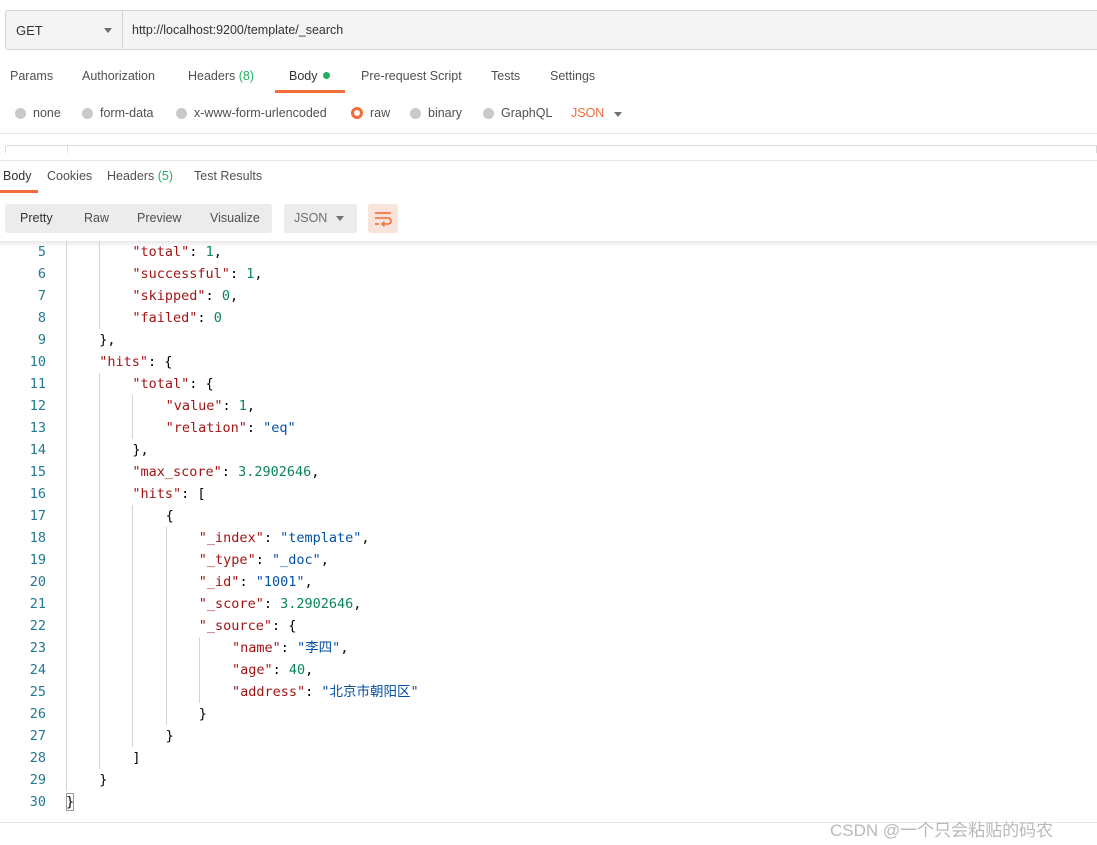 The image size is (1097, 845). Describe the element at coordinates (140, 176) in the screenshot. I see `response-tab-headers: Headers (5)` at that location.